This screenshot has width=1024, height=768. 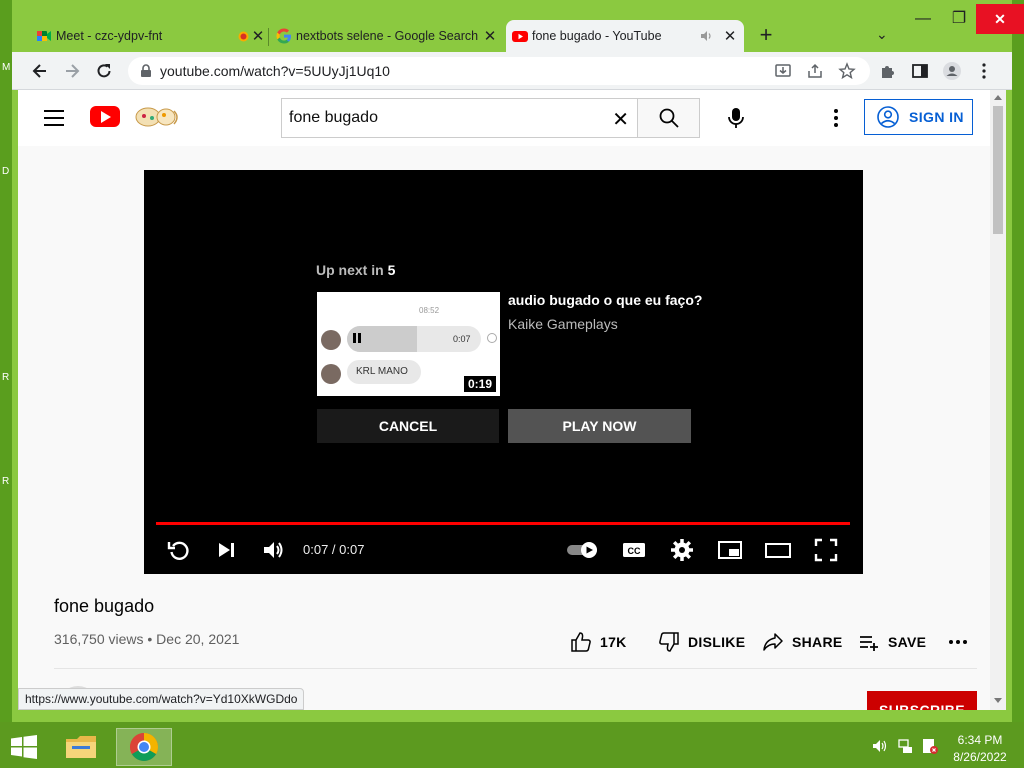 I want to click on tab-meet: Meet - czc-ydpv-fnt ✕, so click(x=147, y=36).